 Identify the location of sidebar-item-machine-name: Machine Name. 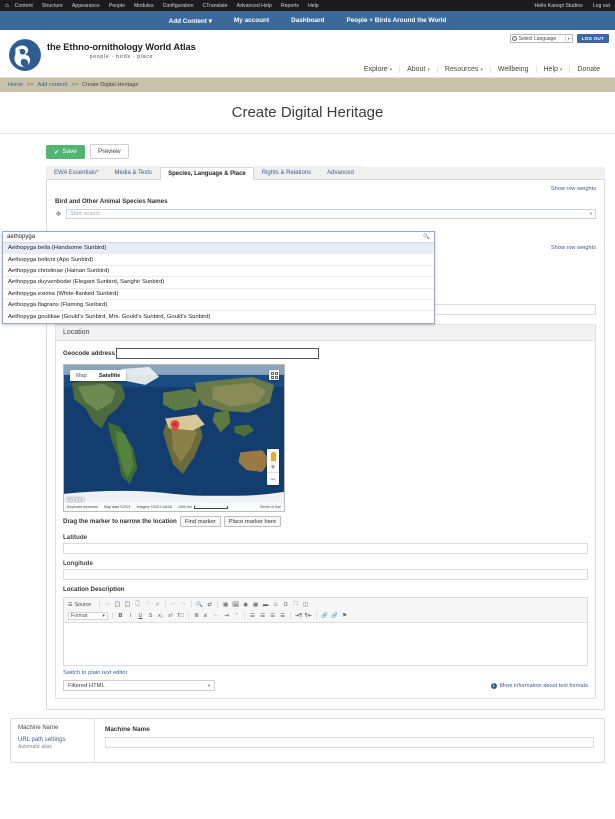
(52, 728).